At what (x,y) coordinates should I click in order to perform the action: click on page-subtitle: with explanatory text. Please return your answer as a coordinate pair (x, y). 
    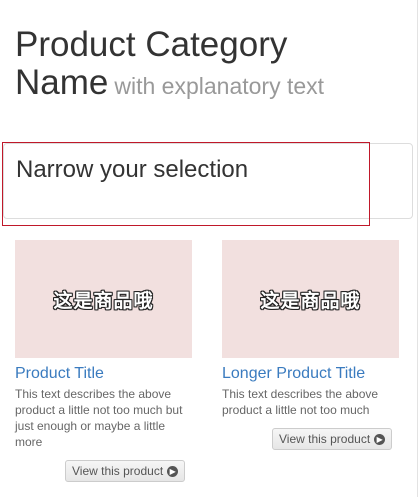
    Looking at the image, I should click on (219, 86).